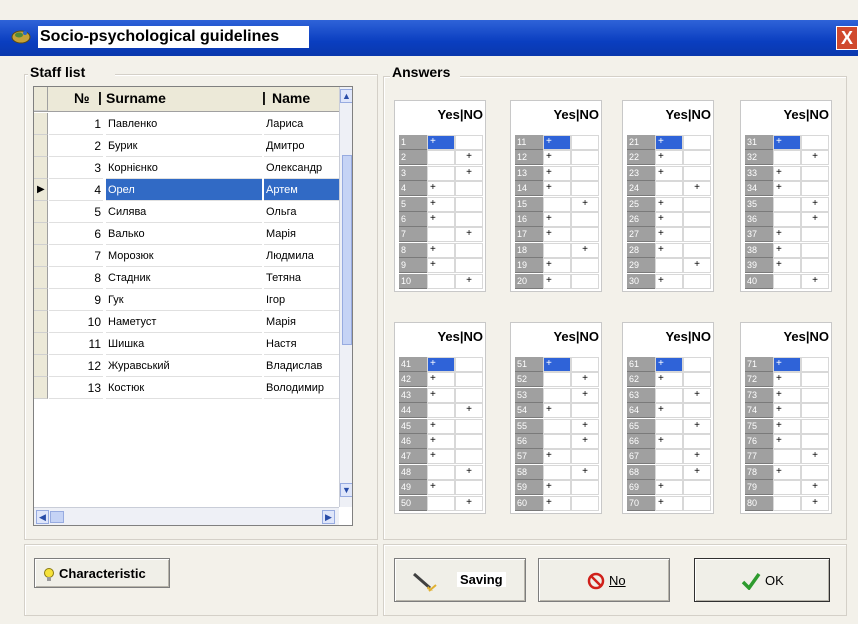 The width and height of the screenshot is (858, 624). What do you see at coordinates (186, 516) in the screenshot?
I see `horizontal-scrollbar: ◀ ▶` at bounding box center [186, 516].